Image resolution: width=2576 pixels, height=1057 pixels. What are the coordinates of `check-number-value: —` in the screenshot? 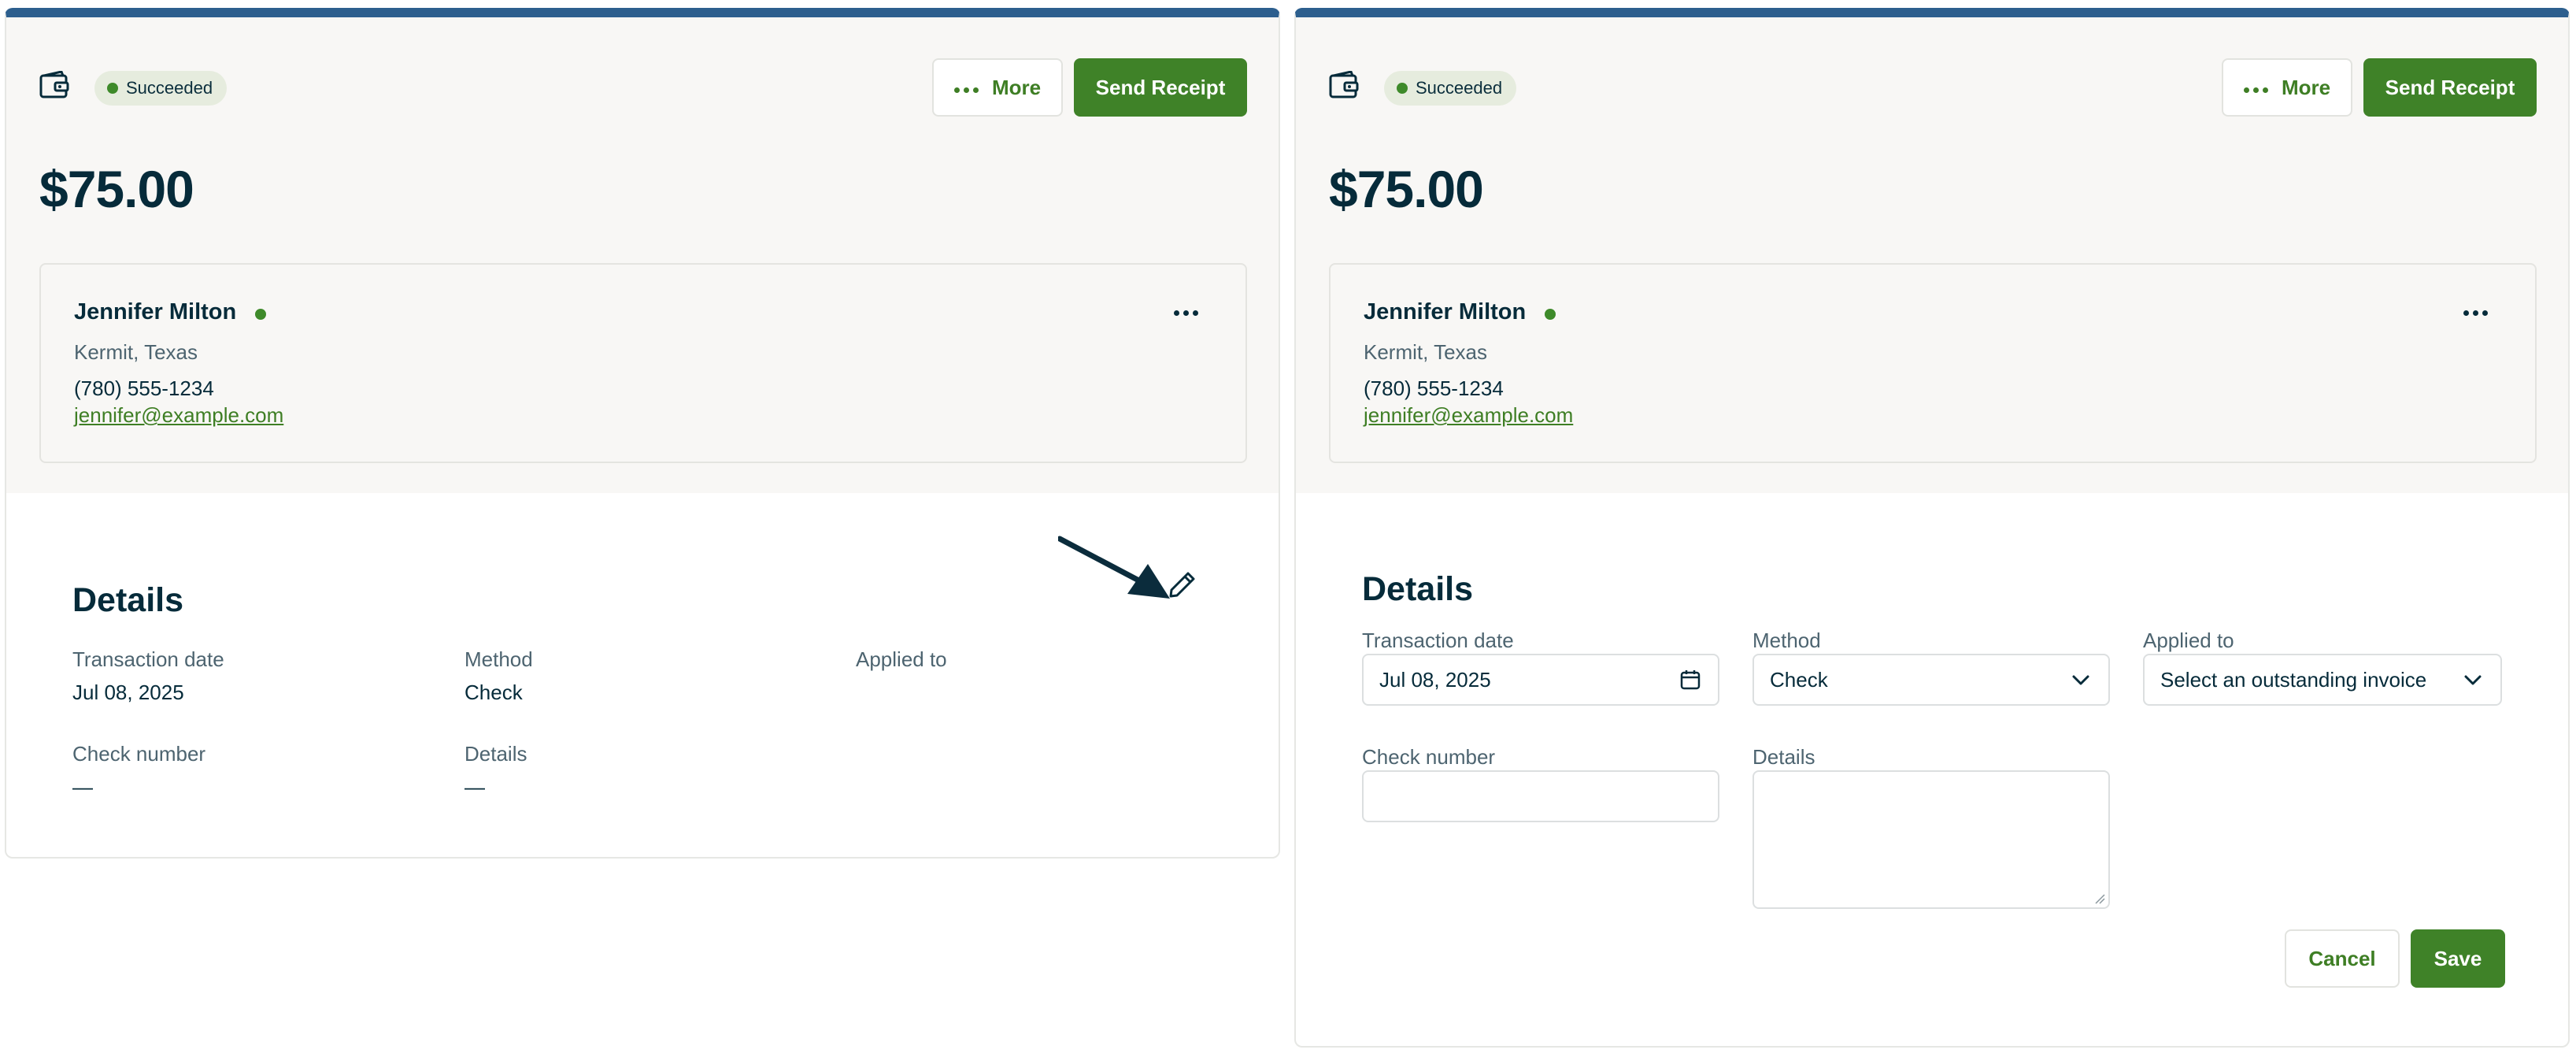 It's located at (82, 787).